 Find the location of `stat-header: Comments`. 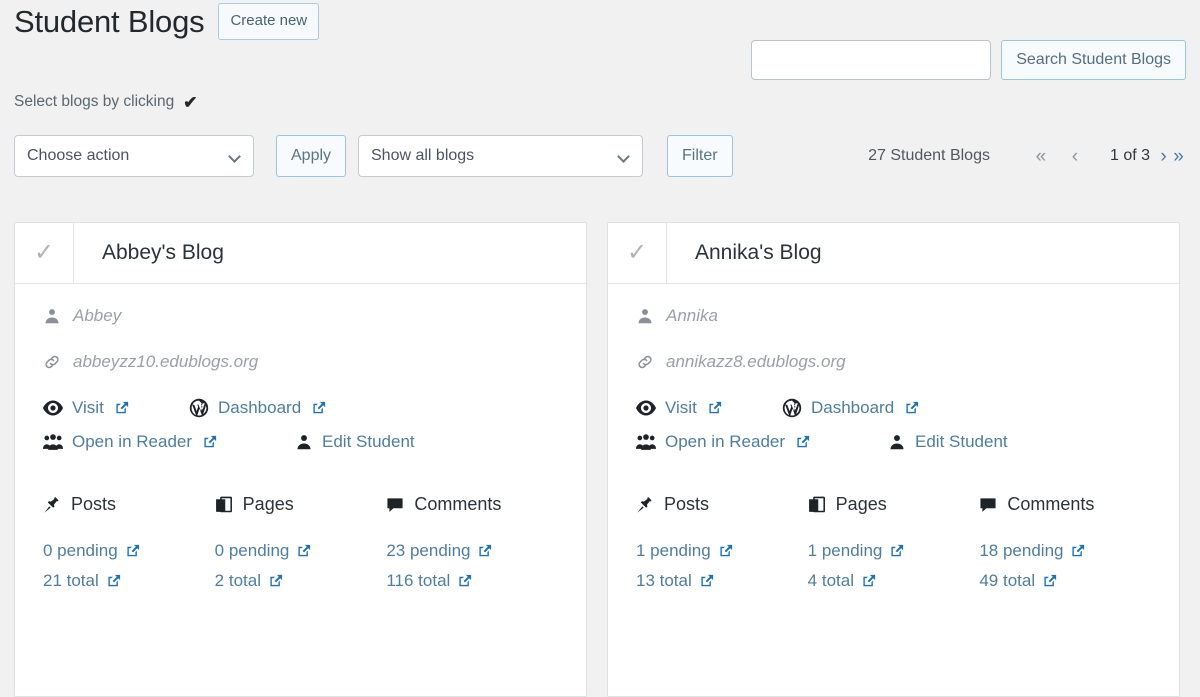

stat-header: Comments is located at coordinates (472, 504).